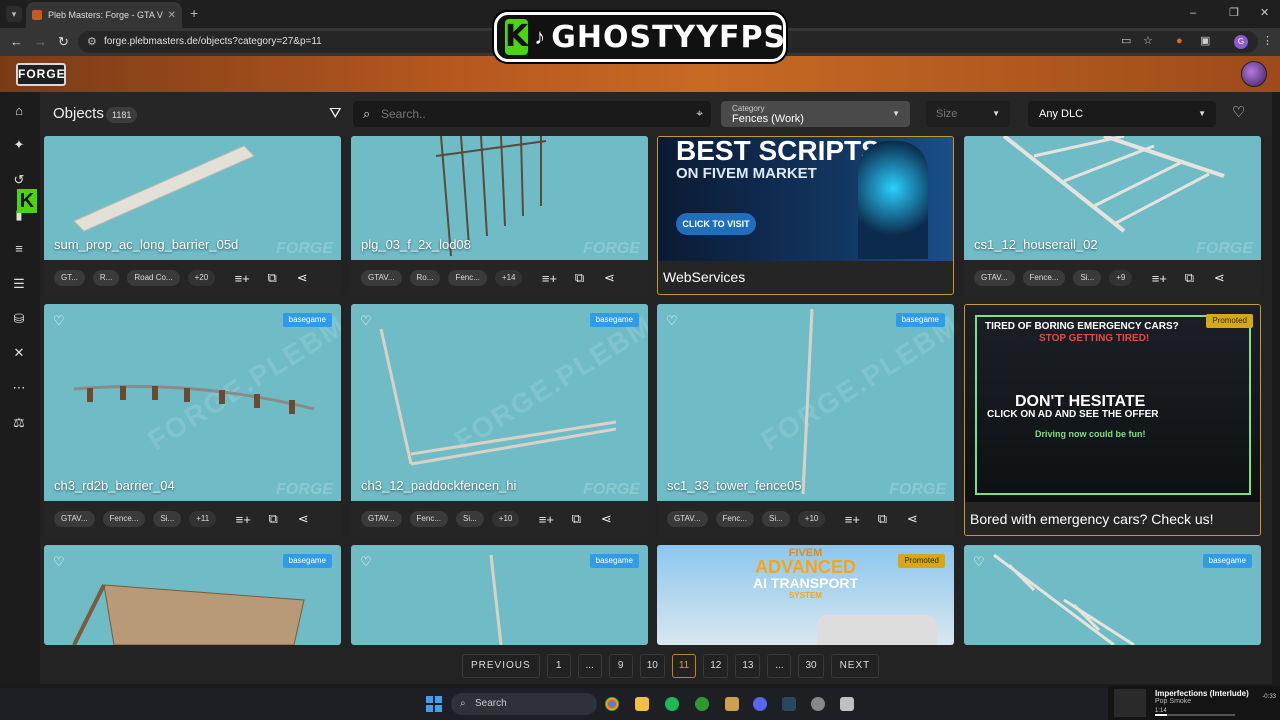 The width and height of the screenshot is (1280, 720). Describe the element at coordinates (855, 666) in the screenshot. I see `next-page-button: NEXT` at that location.